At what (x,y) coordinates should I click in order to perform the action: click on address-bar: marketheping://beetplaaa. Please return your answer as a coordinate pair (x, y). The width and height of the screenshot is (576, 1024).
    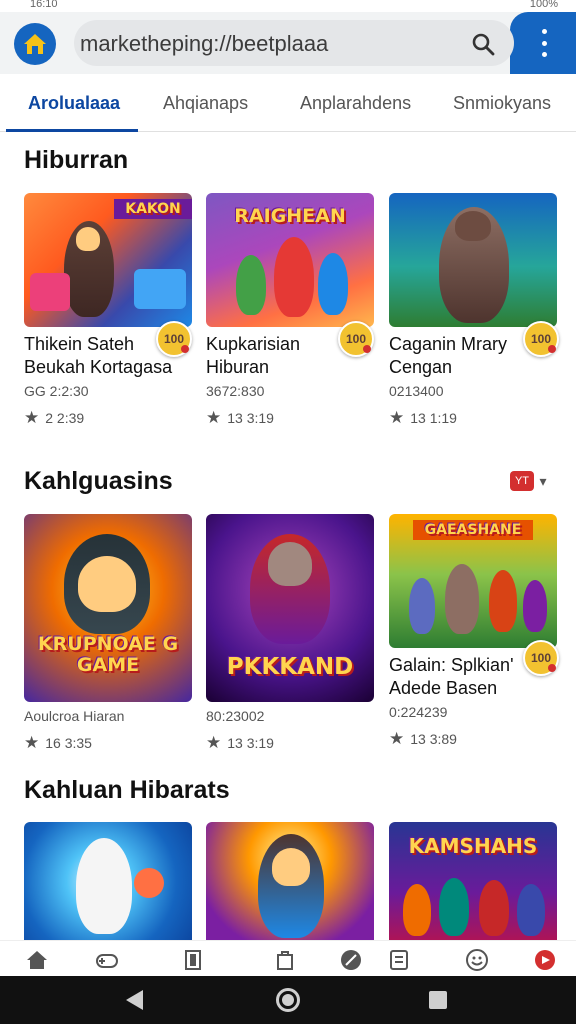
    Looking at the image, I should click on (294, 43).